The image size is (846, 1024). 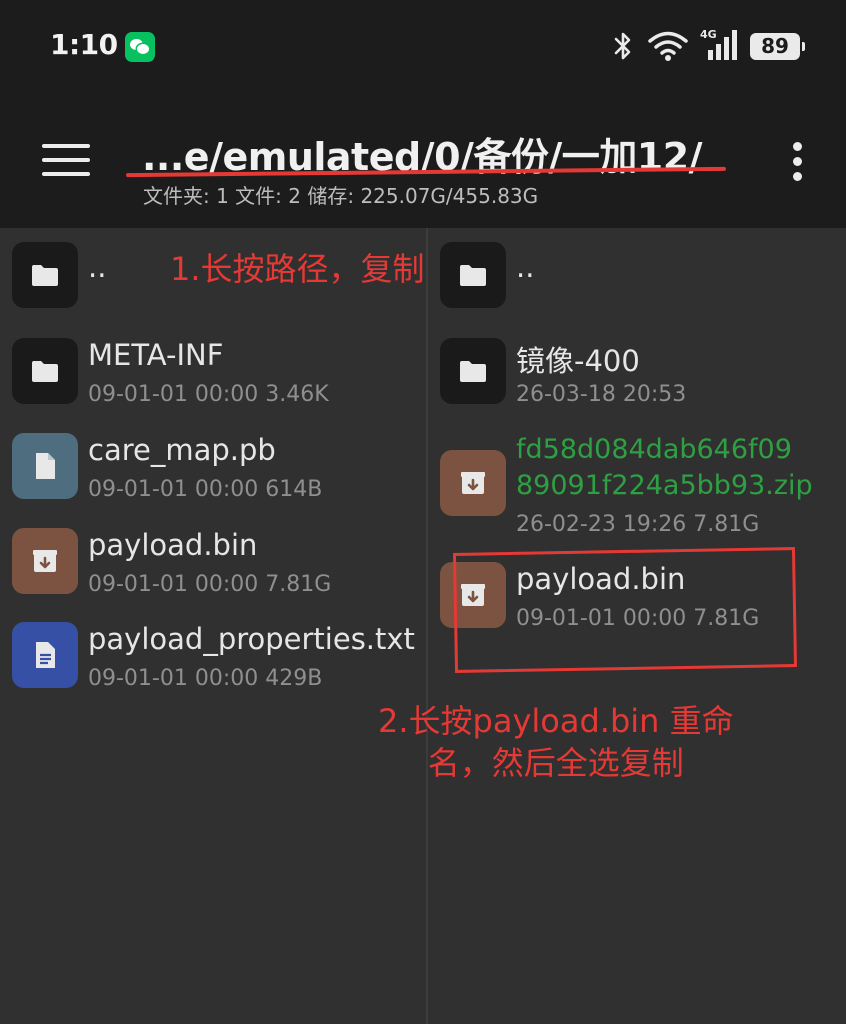 I want to click on annotation-highlight-box, so click(x=625, y=610).